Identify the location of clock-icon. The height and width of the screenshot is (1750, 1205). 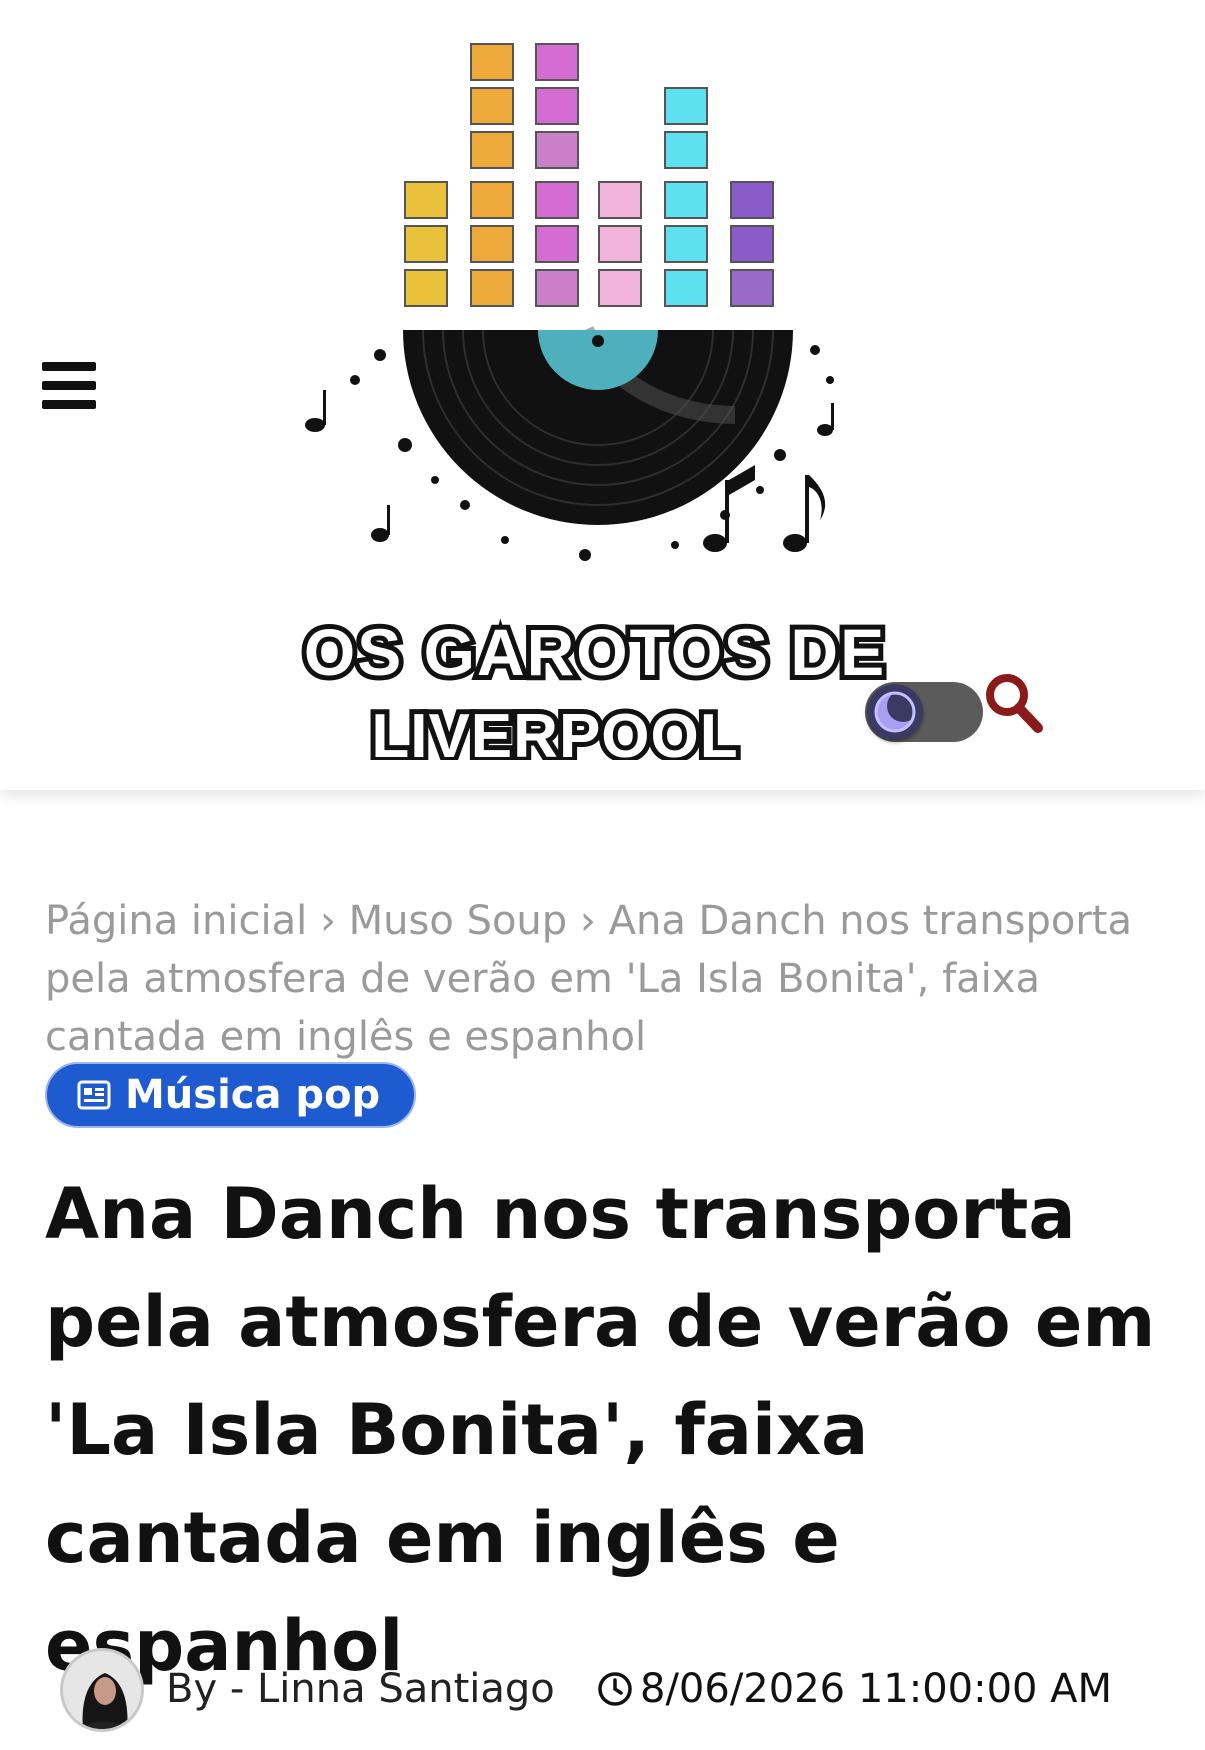
(615, 1689).